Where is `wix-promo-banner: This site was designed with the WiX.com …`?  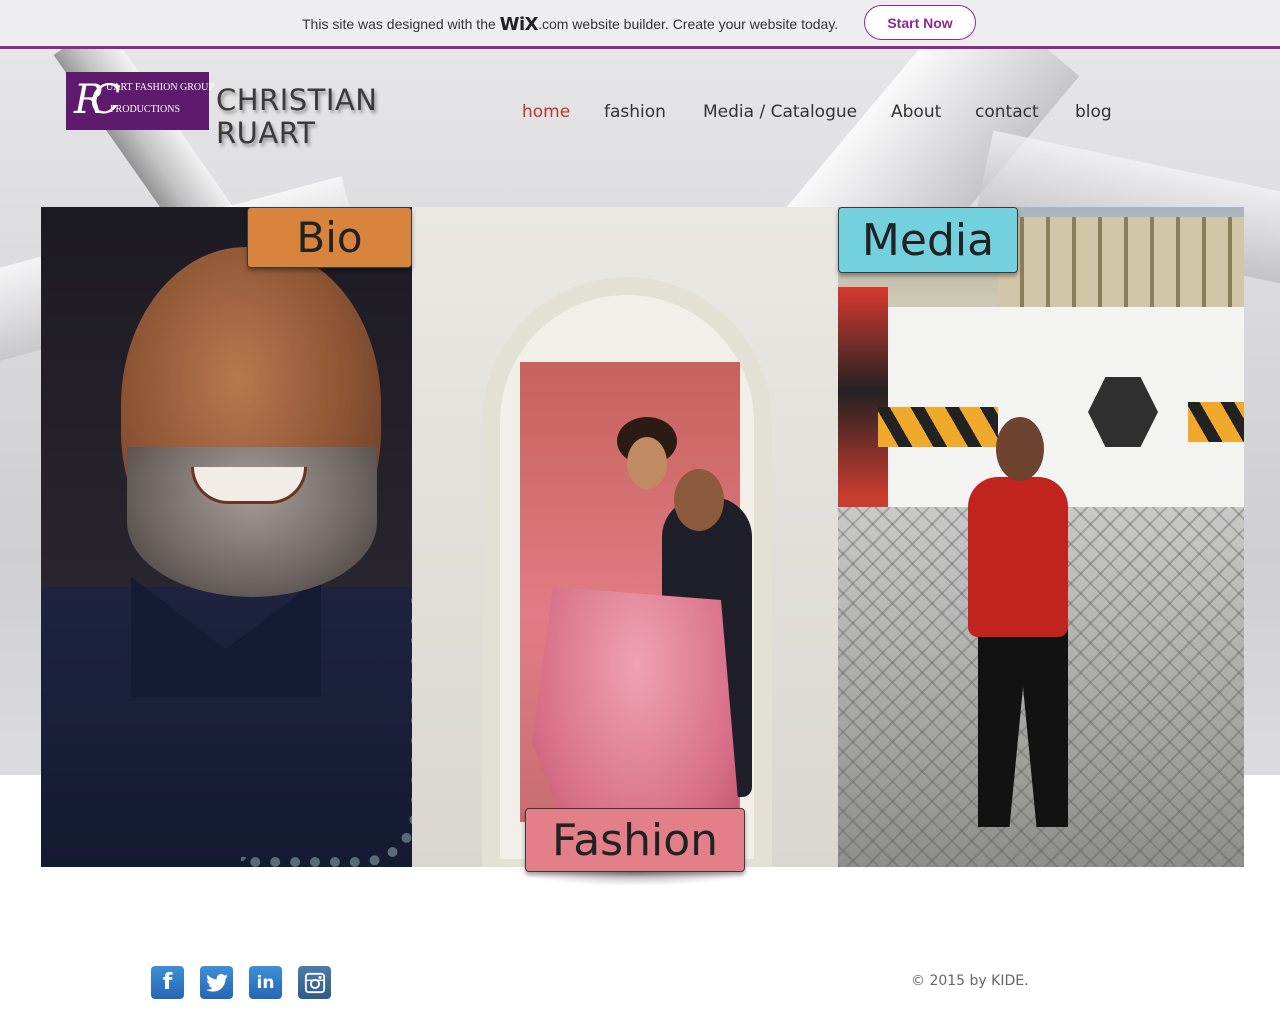 wix-promo-banner: This site was designed with the WiX.com … is located at coordinates (640, 24).